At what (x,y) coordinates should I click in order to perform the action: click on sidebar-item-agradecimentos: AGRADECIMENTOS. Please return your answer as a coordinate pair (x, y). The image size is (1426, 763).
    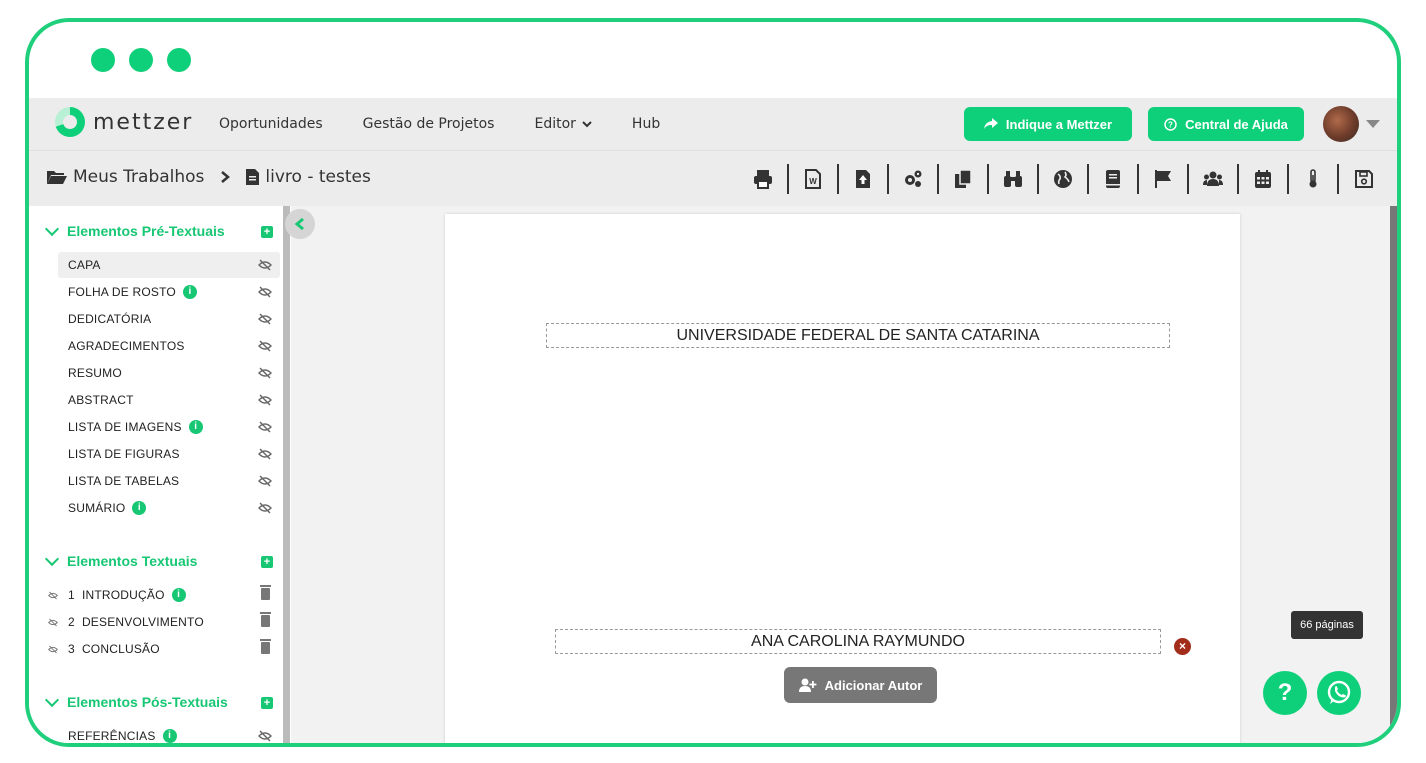
    Looking at the image, I should click on (169, 346).